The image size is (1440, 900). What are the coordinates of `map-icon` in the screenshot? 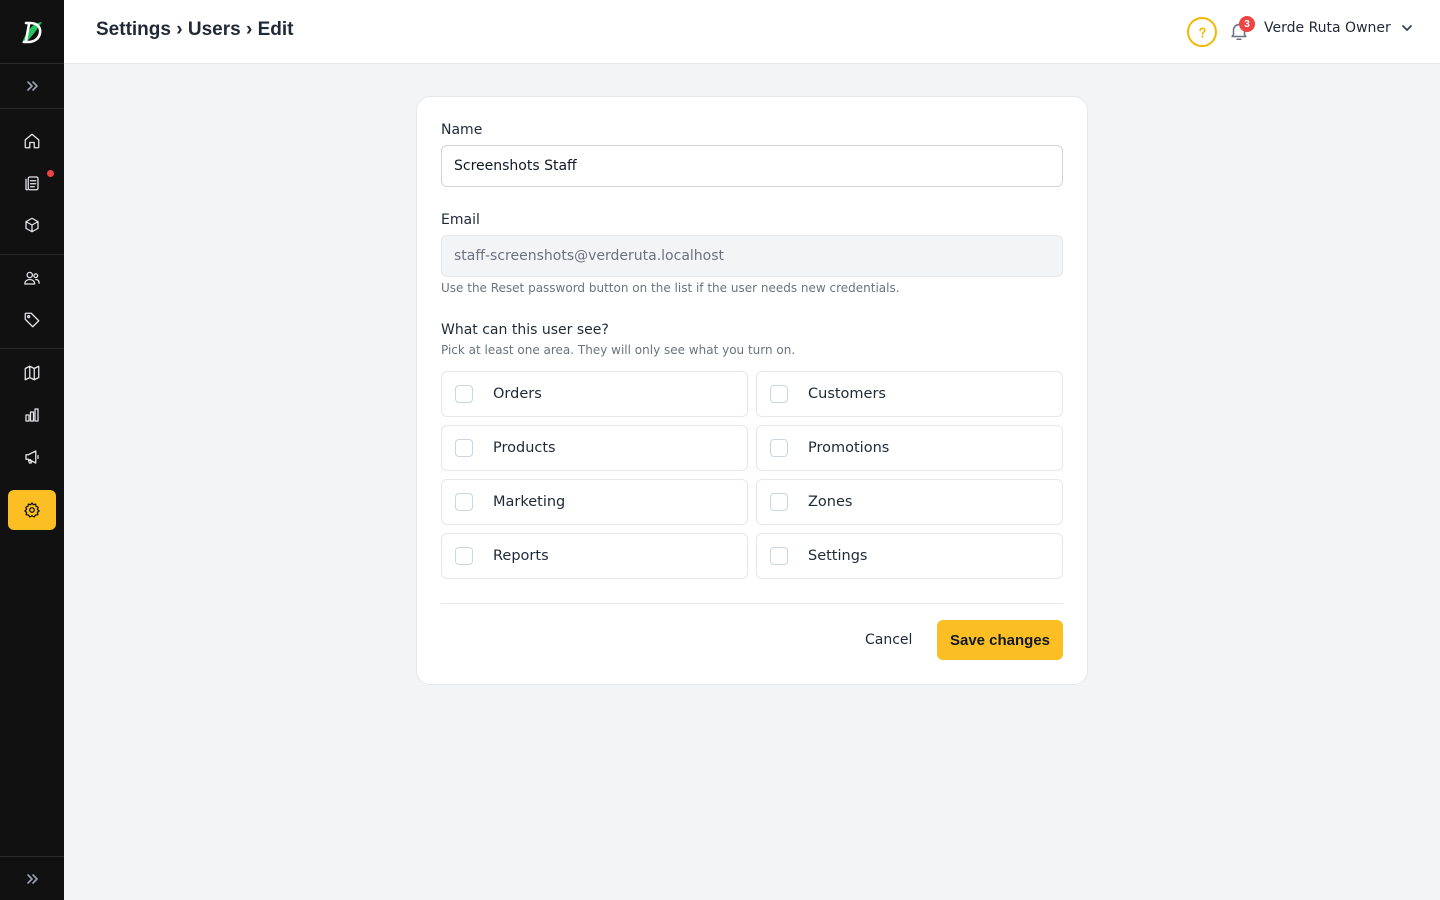 It's located at (32, 373).